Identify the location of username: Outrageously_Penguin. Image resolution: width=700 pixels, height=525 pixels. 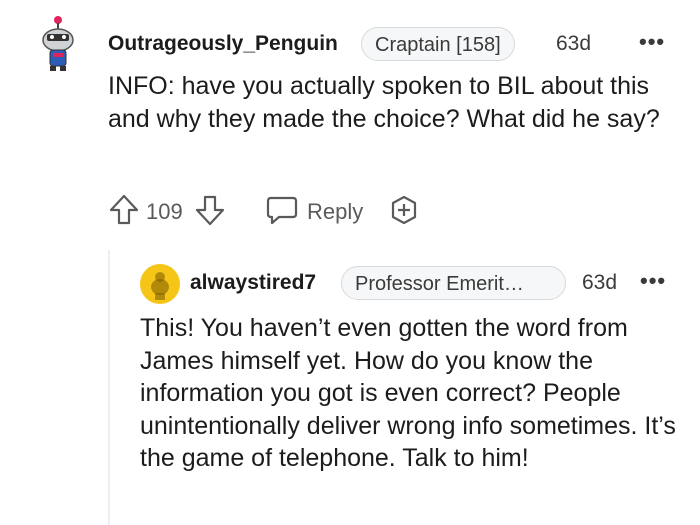
(223, 44).